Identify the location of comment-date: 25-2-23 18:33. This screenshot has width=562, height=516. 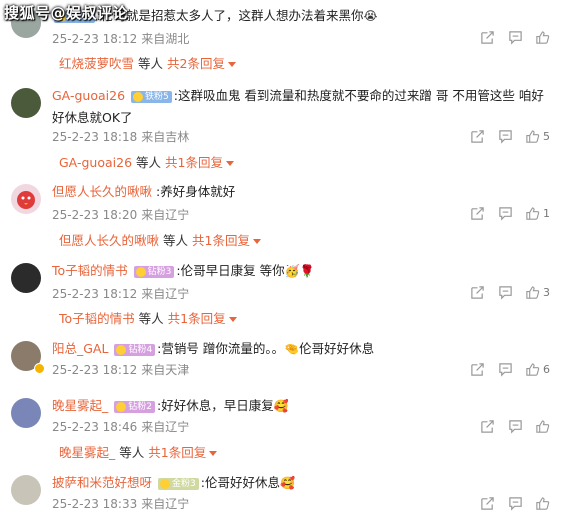
(95, 504).